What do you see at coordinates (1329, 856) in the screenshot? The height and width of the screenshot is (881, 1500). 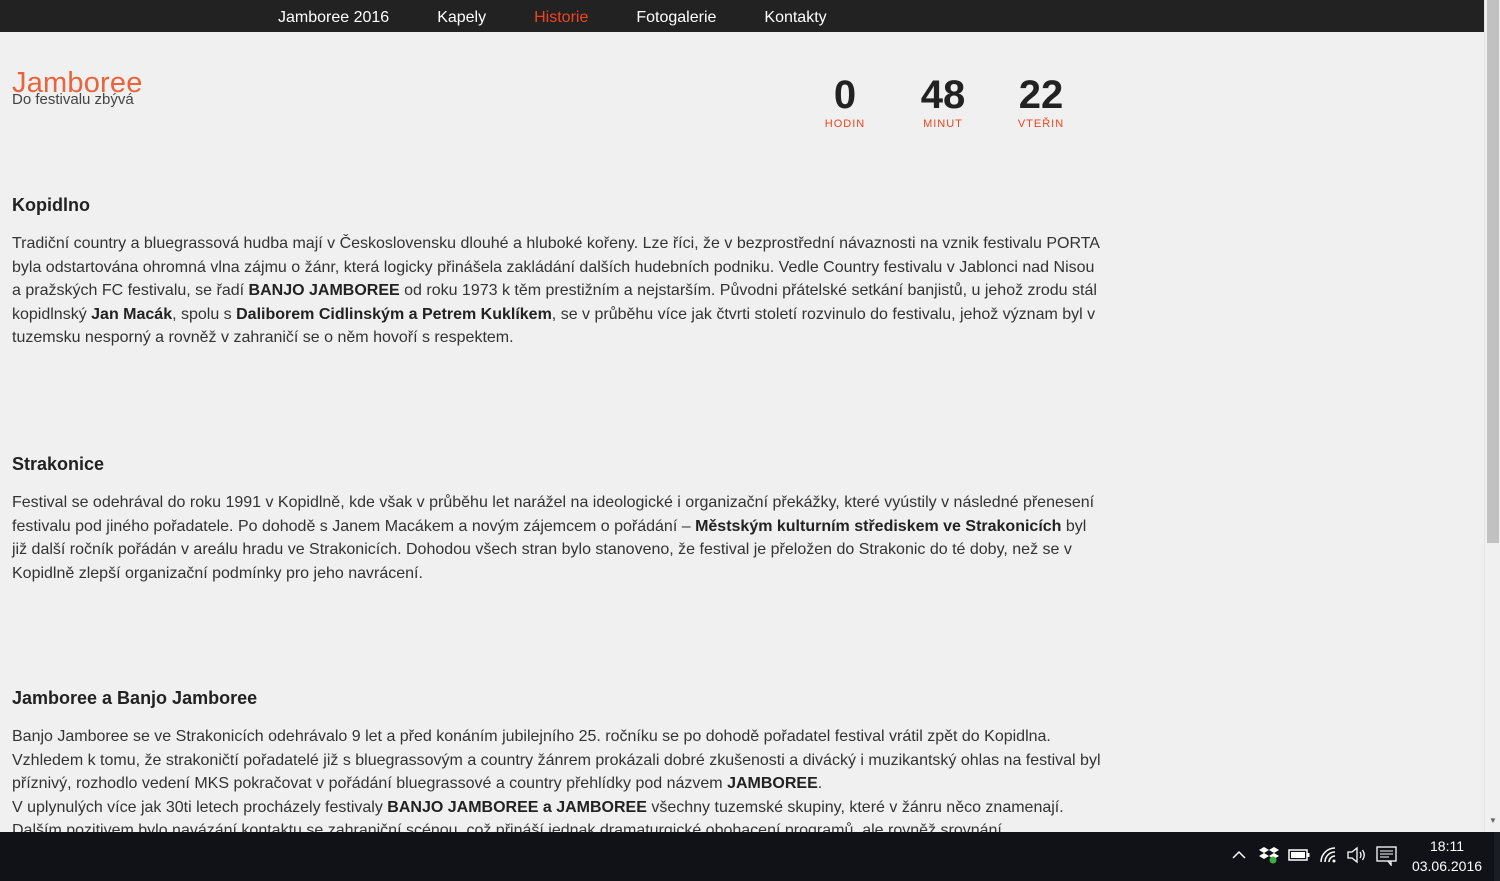 I see `wifi-icon` at bounding box center [1329, 856].